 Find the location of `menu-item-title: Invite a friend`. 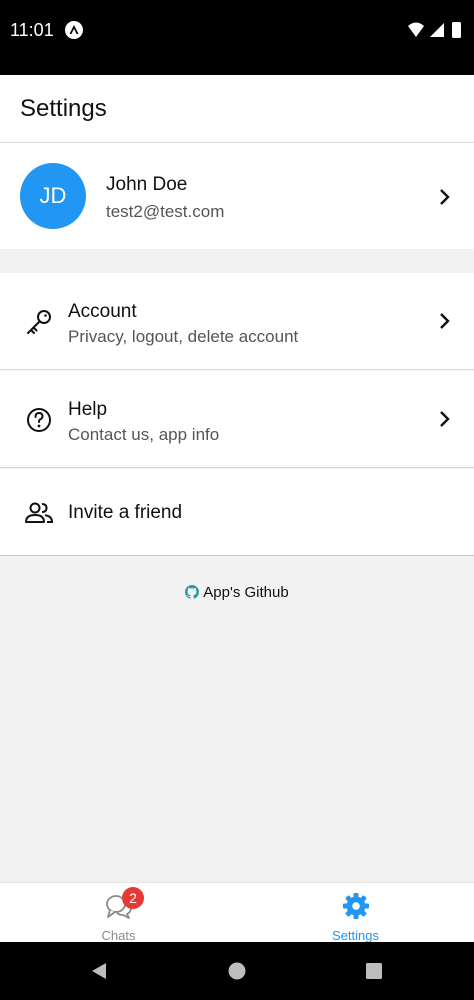

menu-item-title: Invite a friend is located at coordinates (125, 512).